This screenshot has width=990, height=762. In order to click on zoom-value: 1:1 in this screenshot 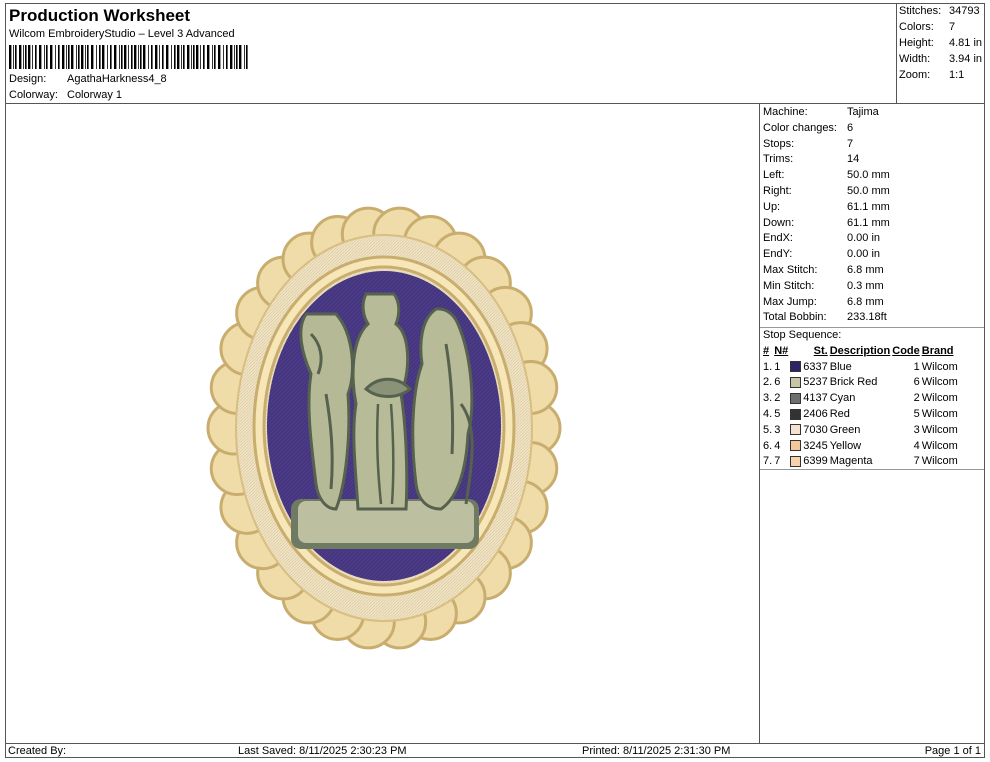, I will do `click(957, 75)`.